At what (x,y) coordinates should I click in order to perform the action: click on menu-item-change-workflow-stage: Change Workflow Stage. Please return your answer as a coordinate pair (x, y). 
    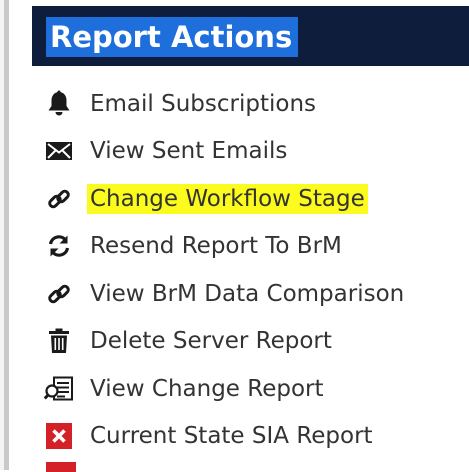
    Looking at the image, I should click on (254, 199).